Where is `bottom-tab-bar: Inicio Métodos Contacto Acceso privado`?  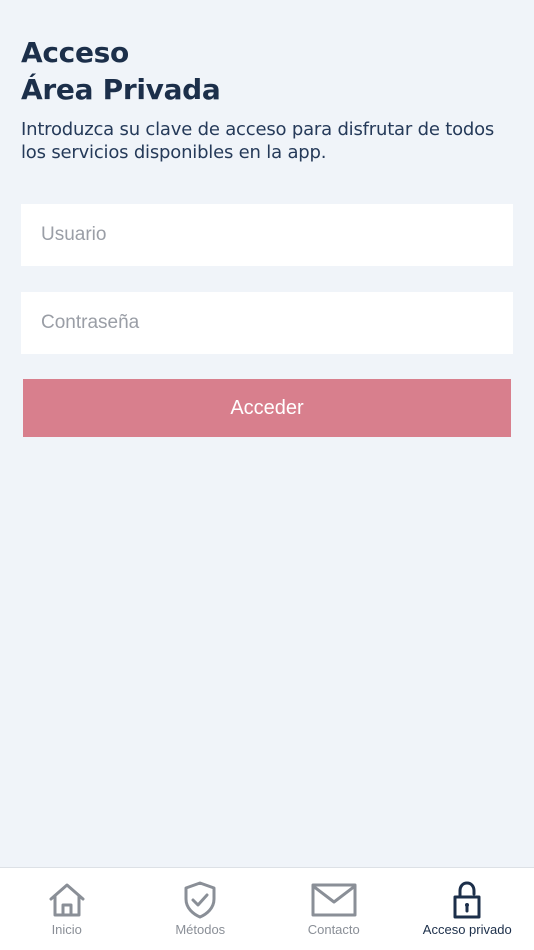
bottom-tab-bar: Inicio Métodos Contacto Acceso privado is located at coordinates (267, 908).